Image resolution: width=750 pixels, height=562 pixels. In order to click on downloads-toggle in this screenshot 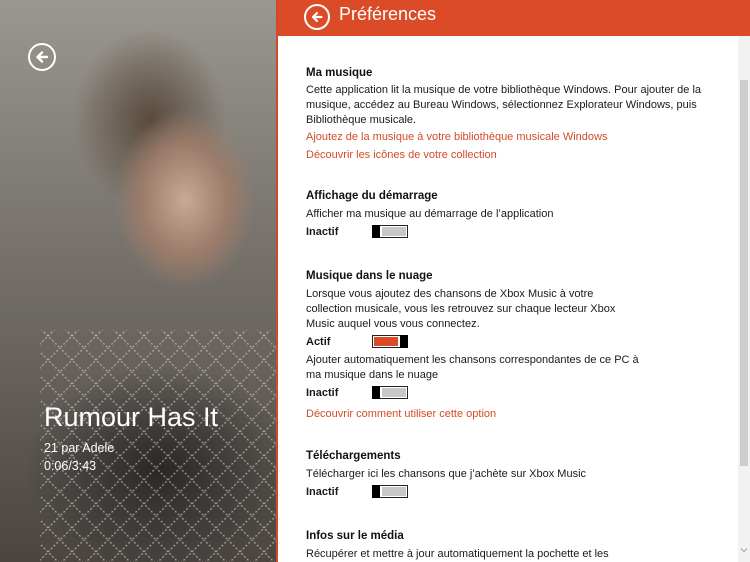, I will do `click(390, 491)`.